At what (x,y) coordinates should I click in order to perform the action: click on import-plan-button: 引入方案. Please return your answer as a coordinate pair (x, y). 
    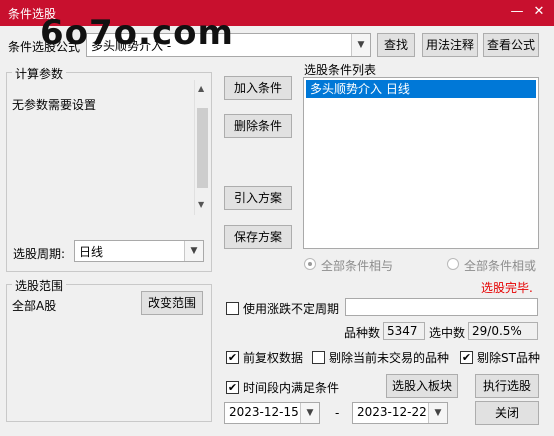
    Looking at the image, I should click on (258, 198).